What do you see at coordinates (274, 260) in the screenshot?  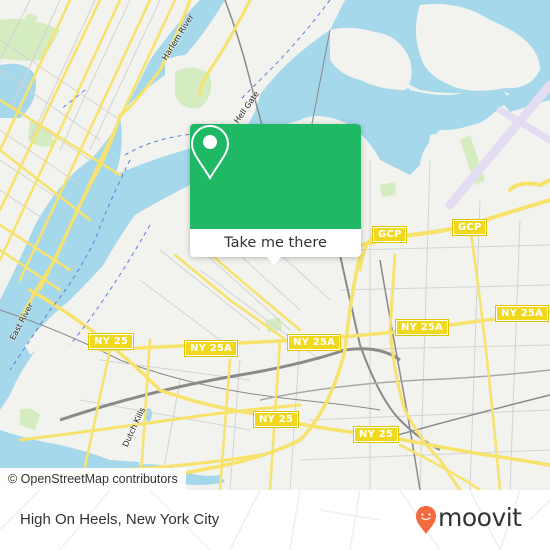 I see `popup-pointer` at bounding box center [274, 260].